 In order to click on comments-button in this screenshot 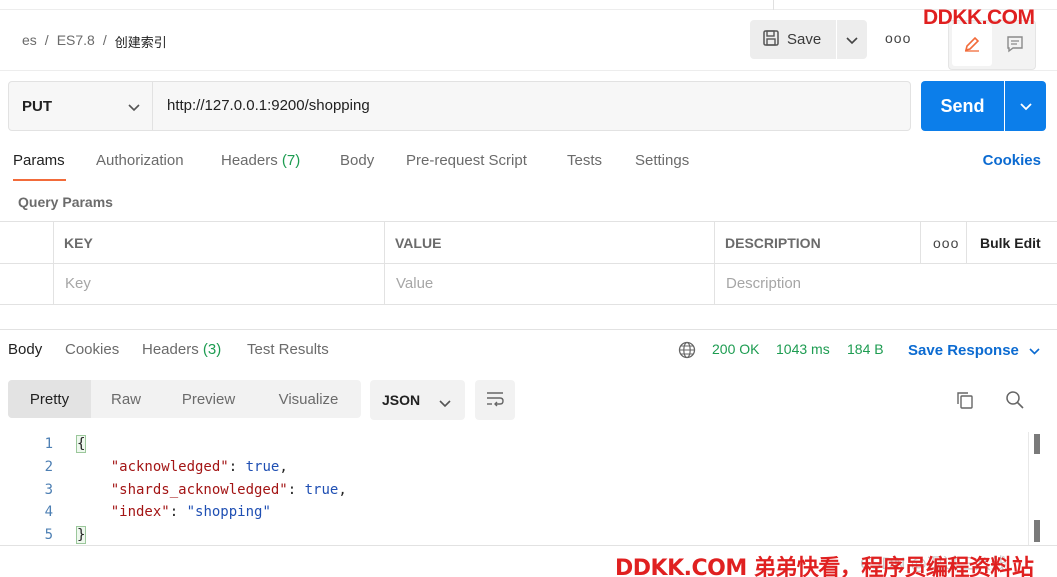, I will do `click(1015, 45)`.